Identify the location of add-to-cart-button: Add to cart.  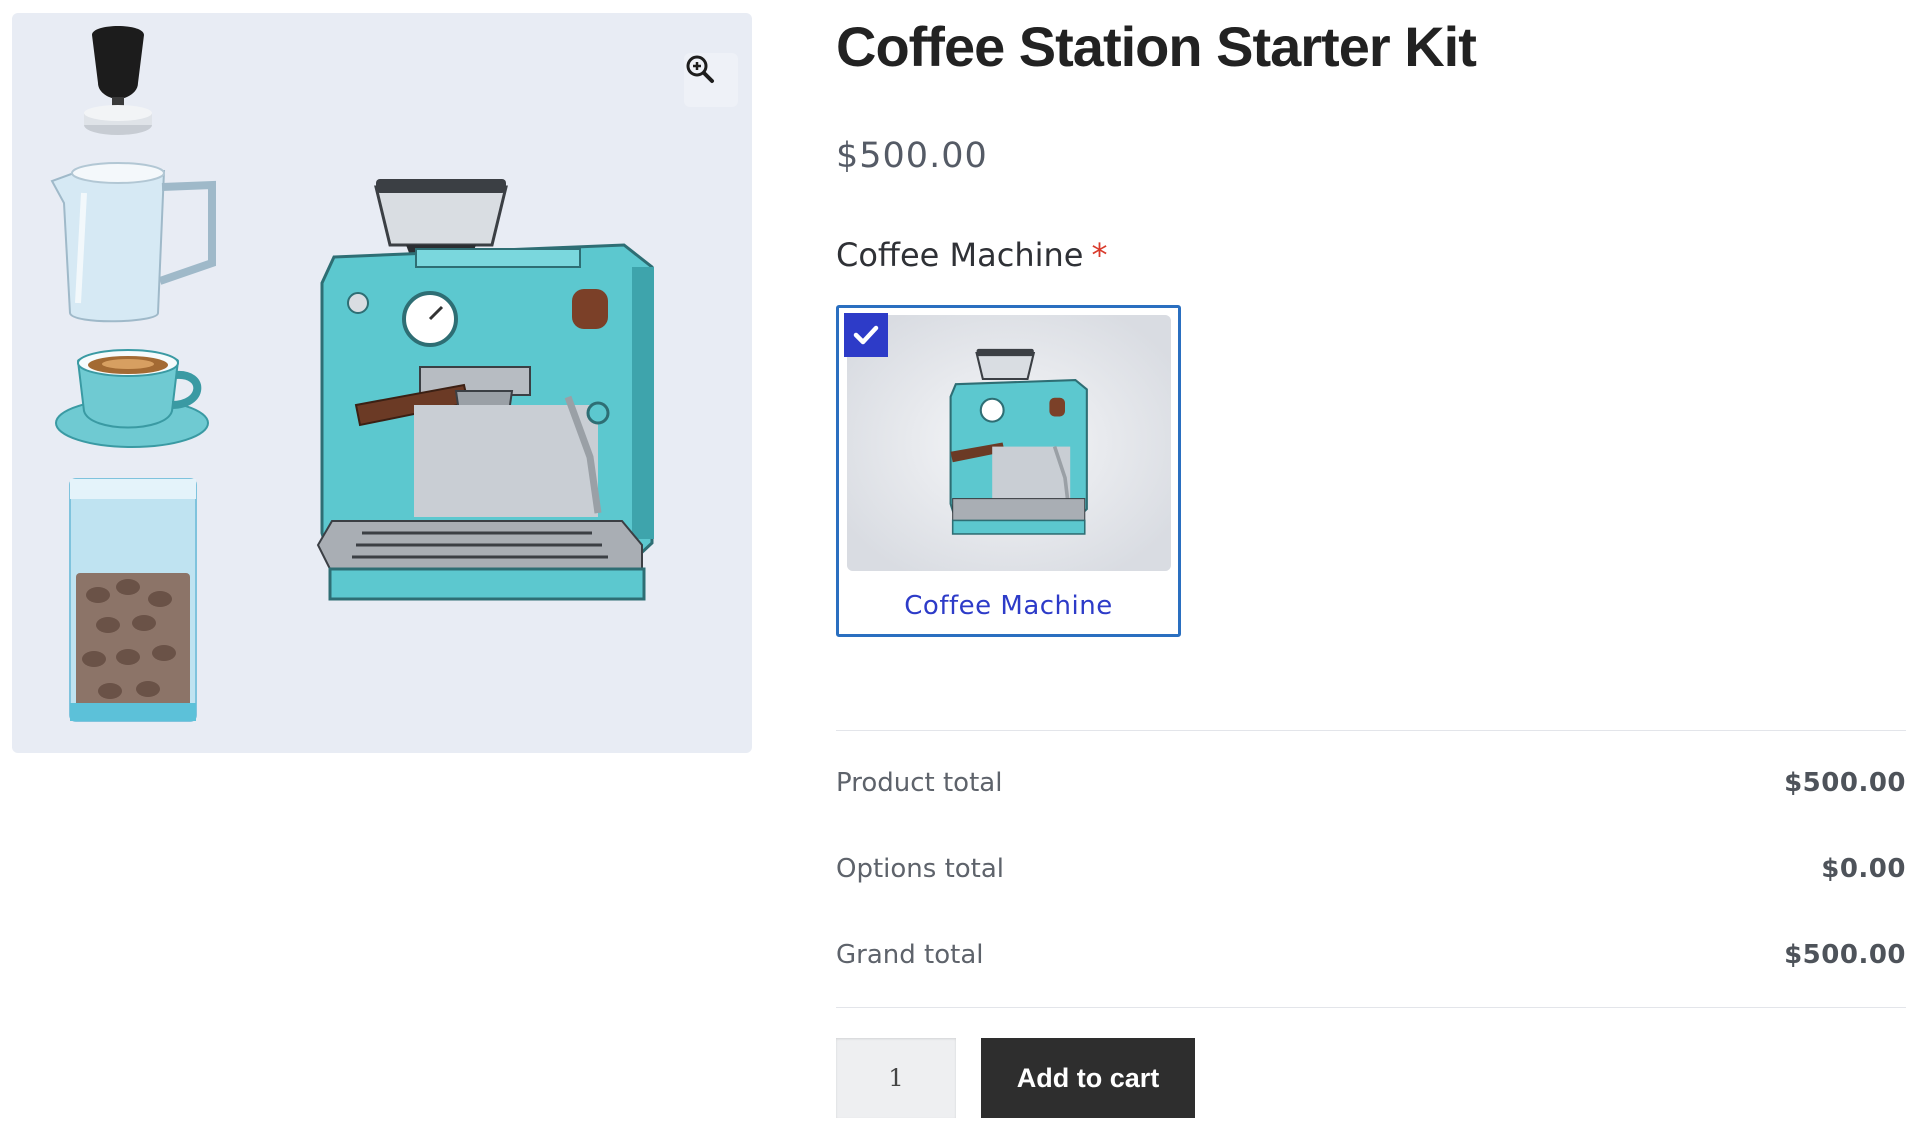
(1088, 1078).